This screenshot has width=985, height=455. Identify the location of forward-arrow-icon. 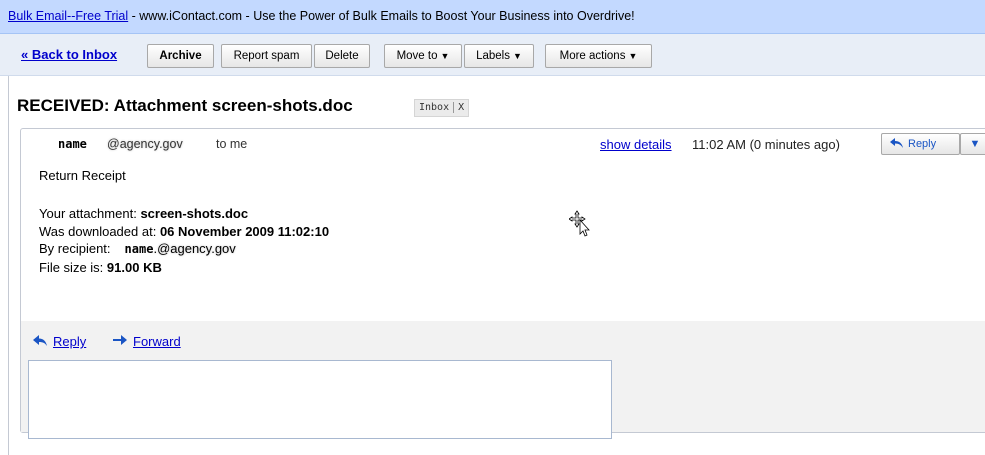
(120, 340).